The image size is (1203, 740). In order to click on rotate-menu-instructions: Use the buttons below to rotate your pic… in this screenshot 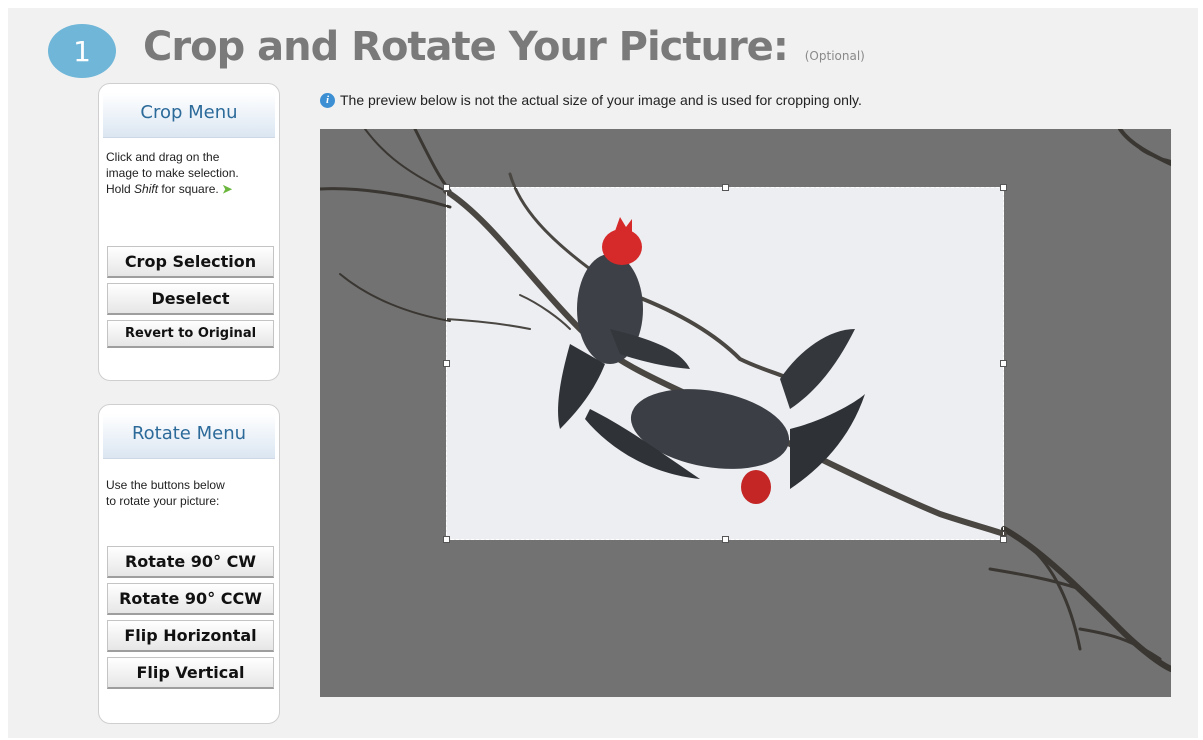, I will do `click(189, 484)`.